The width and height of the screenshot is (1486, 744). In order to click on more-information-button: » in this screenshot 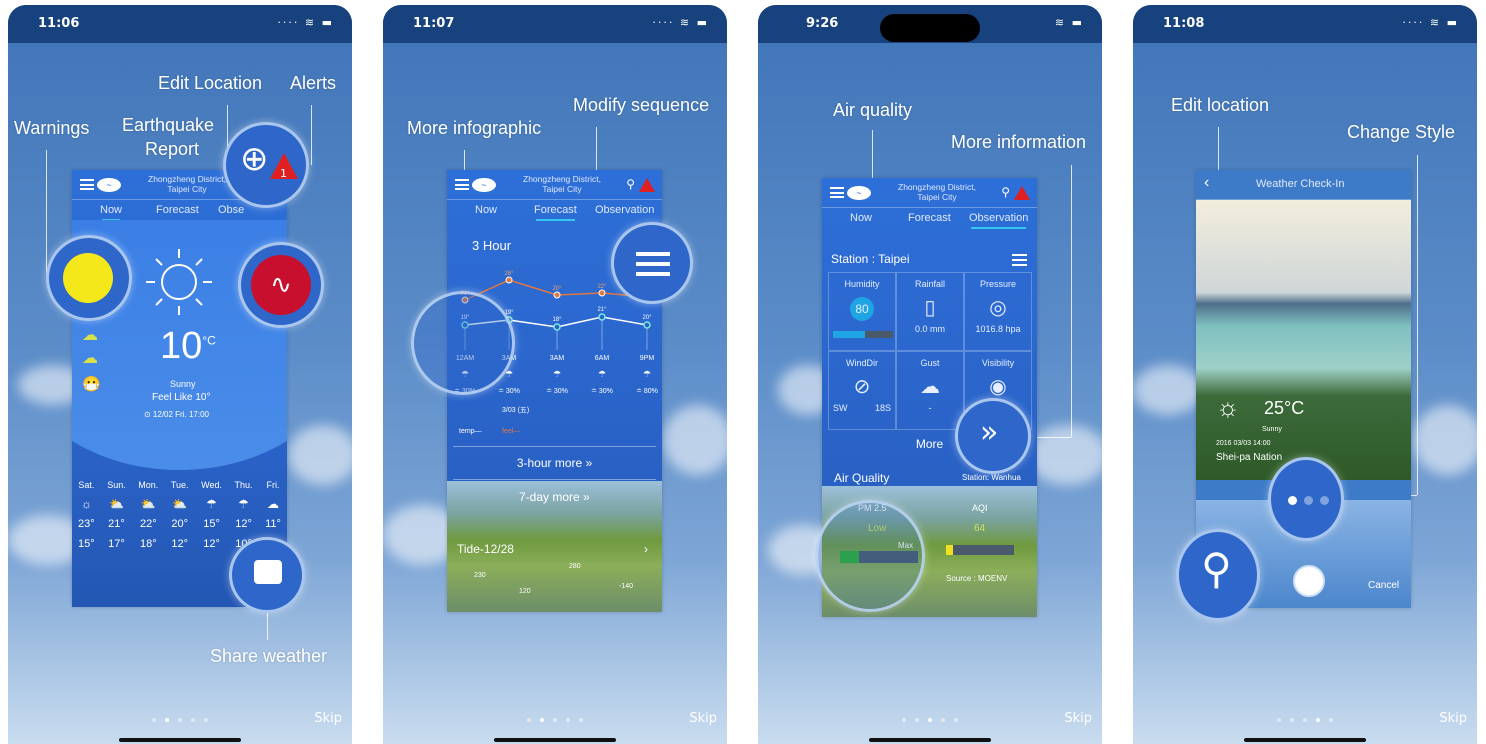, I will do `click(993, 436)`.